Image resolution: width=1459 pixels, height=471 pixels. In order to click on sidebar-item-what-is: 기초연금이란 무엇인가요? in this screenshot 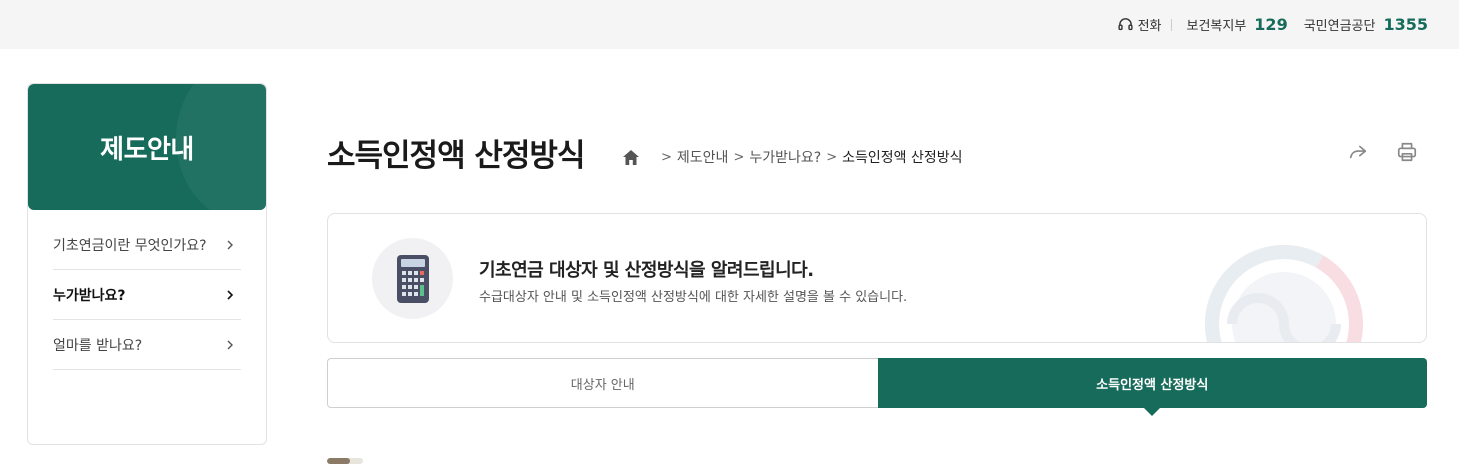, I will do `click(147, 245)`.